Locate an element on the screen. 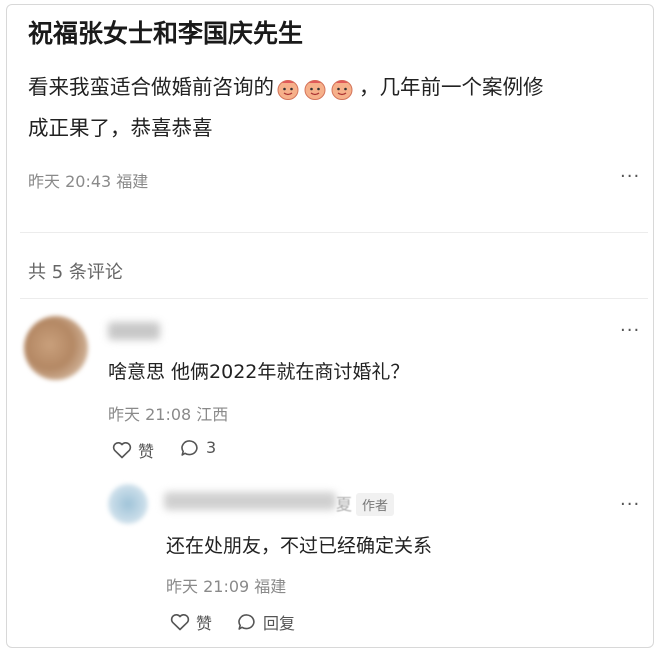  emoji-group is located at coordinates (316, 88).